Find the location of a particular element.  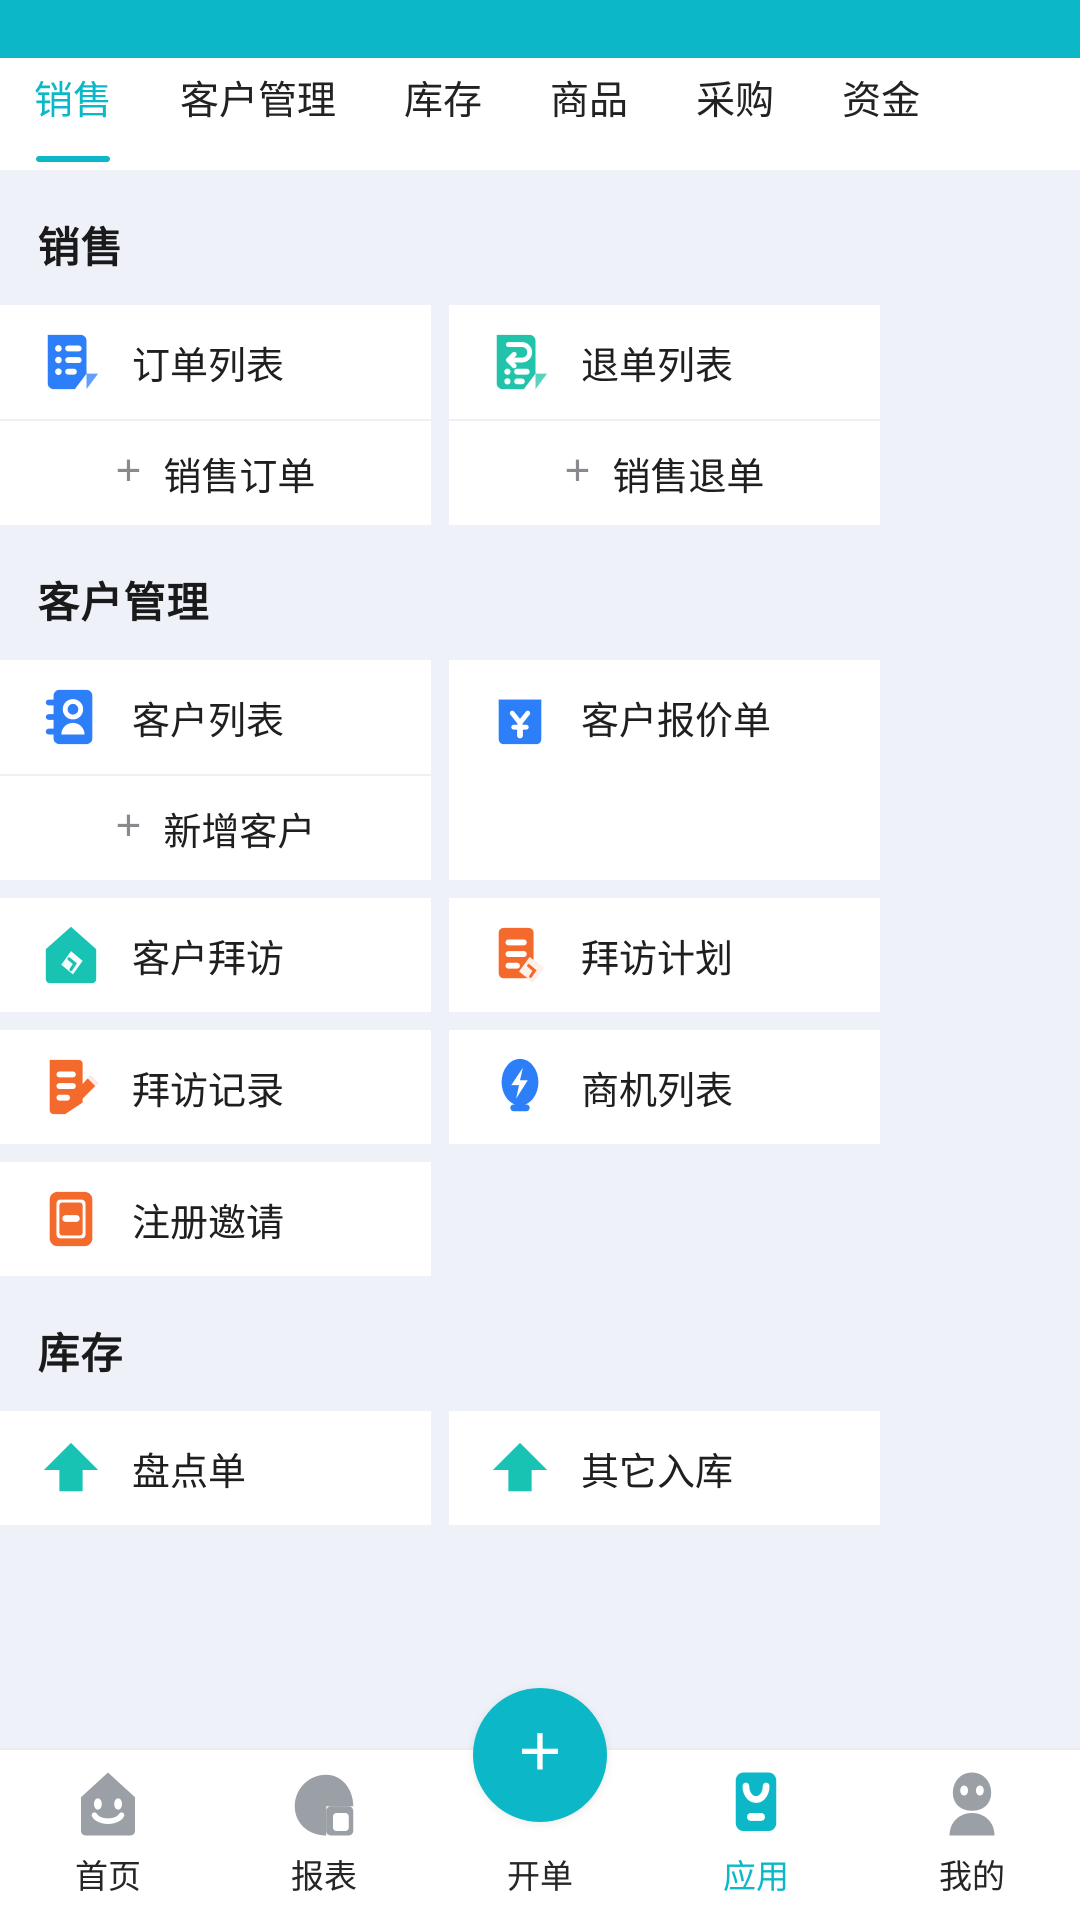

app-entry-card: 客户报价单 is located at coordinates (664, 770).